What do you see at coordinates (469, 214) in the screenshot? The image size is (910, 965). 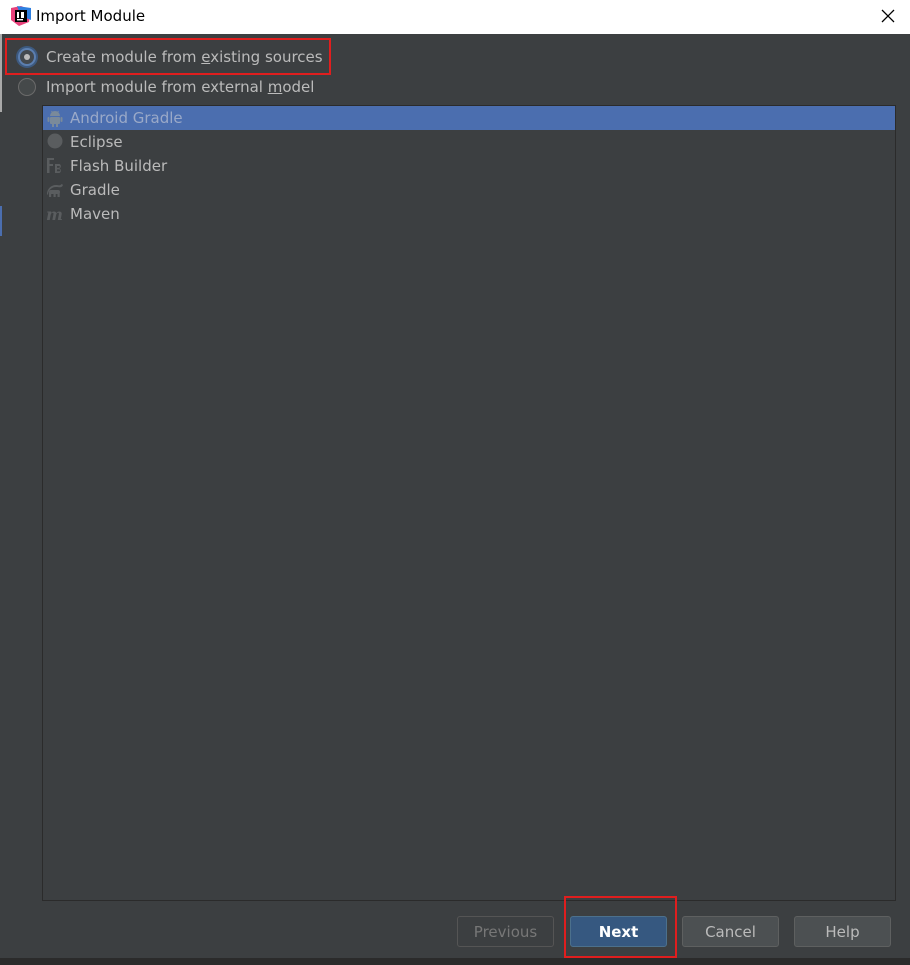 I see `list-item: m Maven` at bounding box center [469, 214].